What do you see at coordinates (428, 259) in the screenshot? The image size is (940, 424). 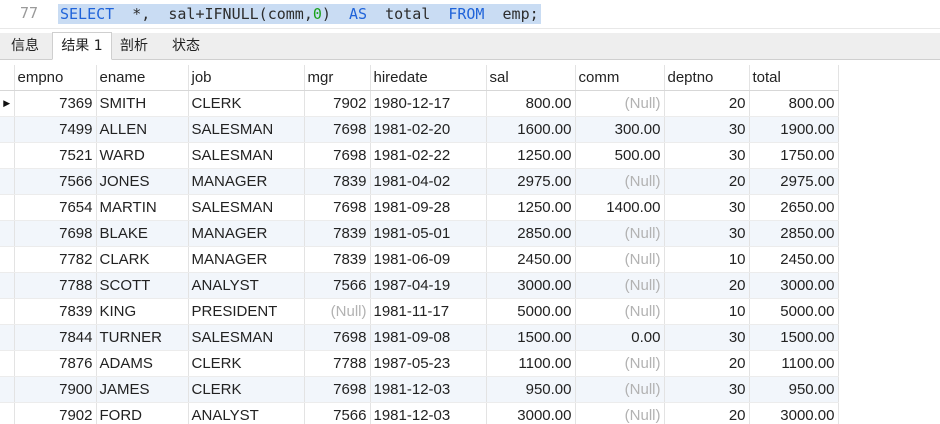 I see `cell-hiredate: 1981-06-09` at bounding box center [428, 259].